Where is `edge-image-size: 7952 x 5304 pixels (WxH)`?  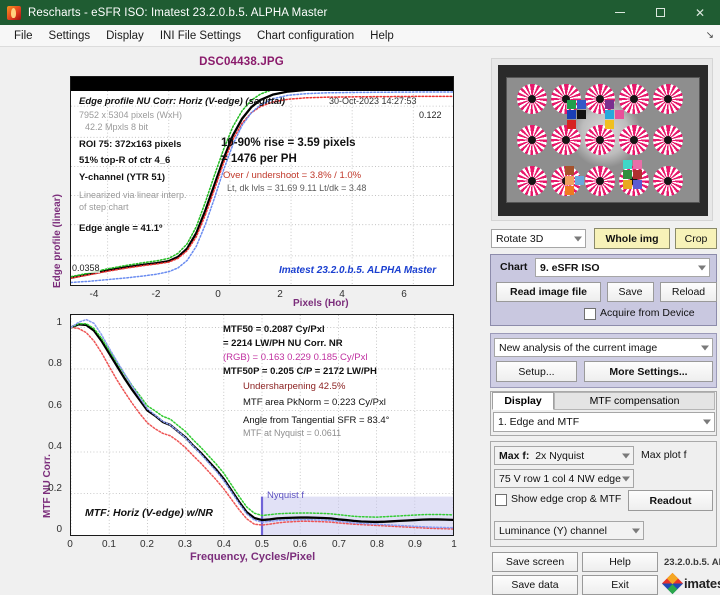
edge-image-size: 7952 x 5304 pixels (WxH) is located at coordinates (131, 115).